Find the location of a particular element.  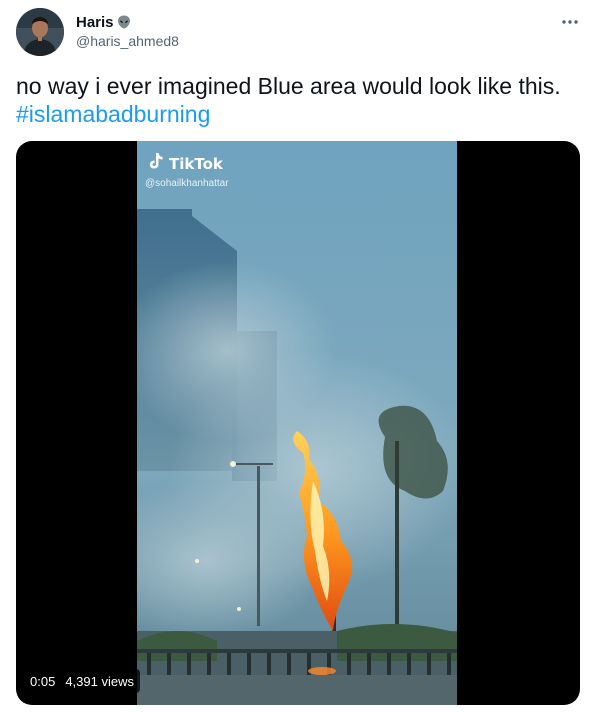

alien-icon is located at coordinates (124, 22).